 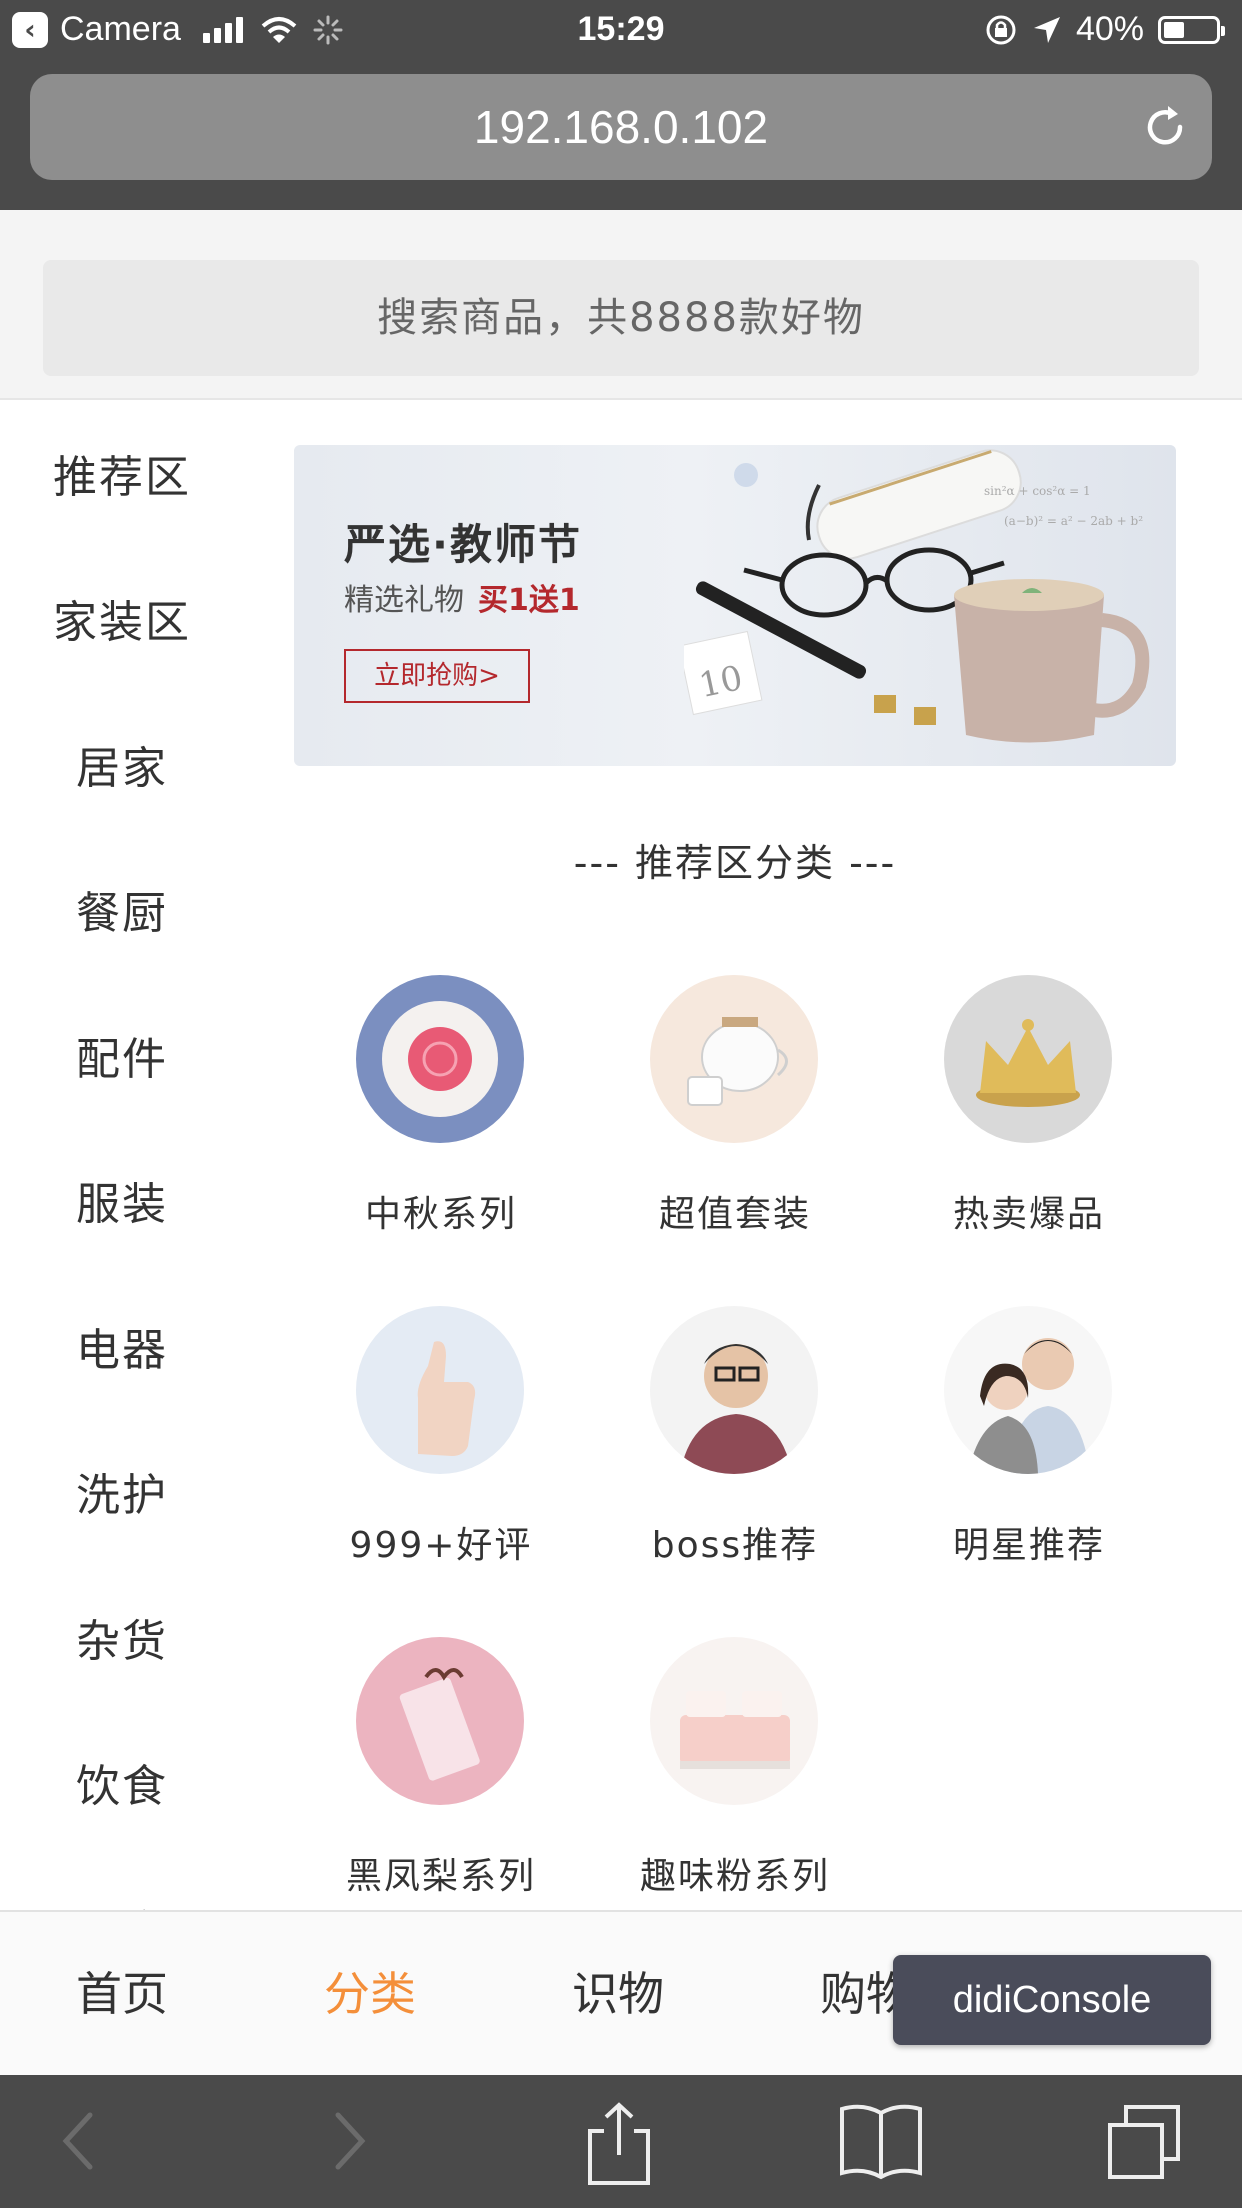 I want to click on tab-item: 首页, so click(x=122, y=1994).